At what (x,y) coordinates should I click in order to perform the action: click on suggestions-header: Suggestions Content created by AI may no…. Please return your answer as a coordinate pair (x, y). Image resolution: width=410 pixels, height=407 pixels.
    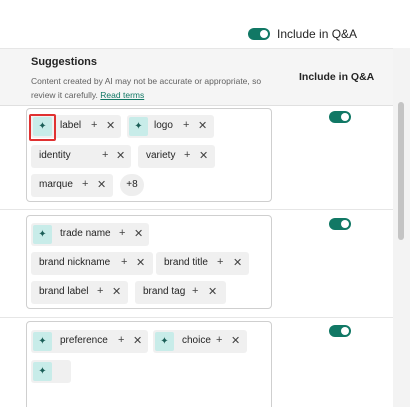
    Looking at the image, I should click on (196, 77).